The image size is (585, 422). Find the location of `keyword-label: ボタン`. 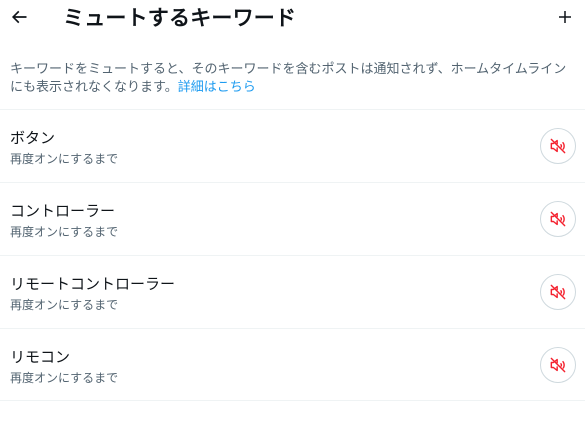

keyword-label: ボタン is located at coordinates (33, 138).